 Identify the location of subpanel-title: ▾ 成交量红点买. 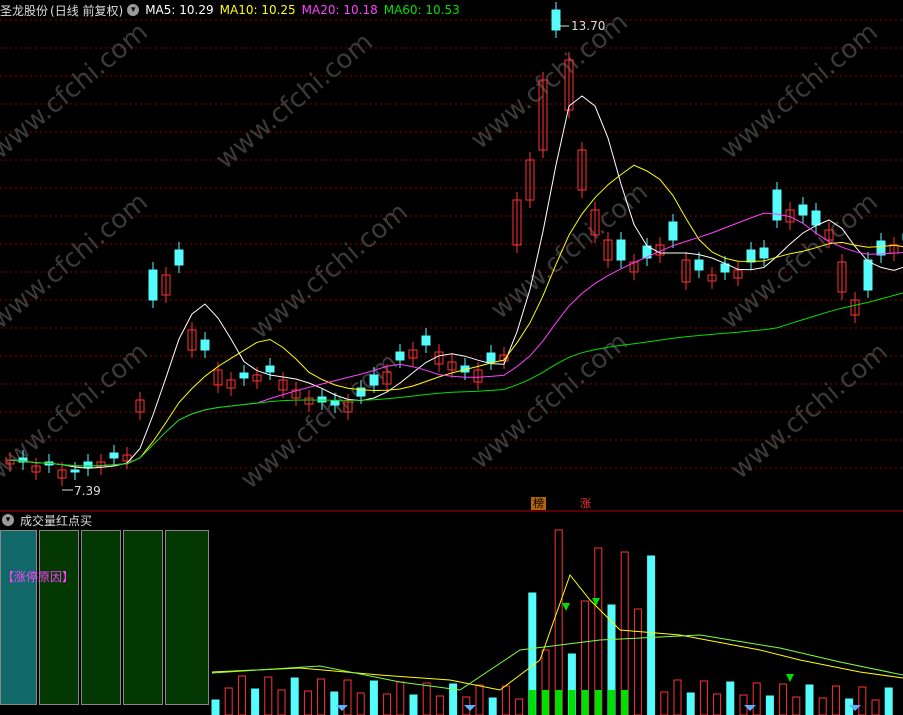
(46, 520).